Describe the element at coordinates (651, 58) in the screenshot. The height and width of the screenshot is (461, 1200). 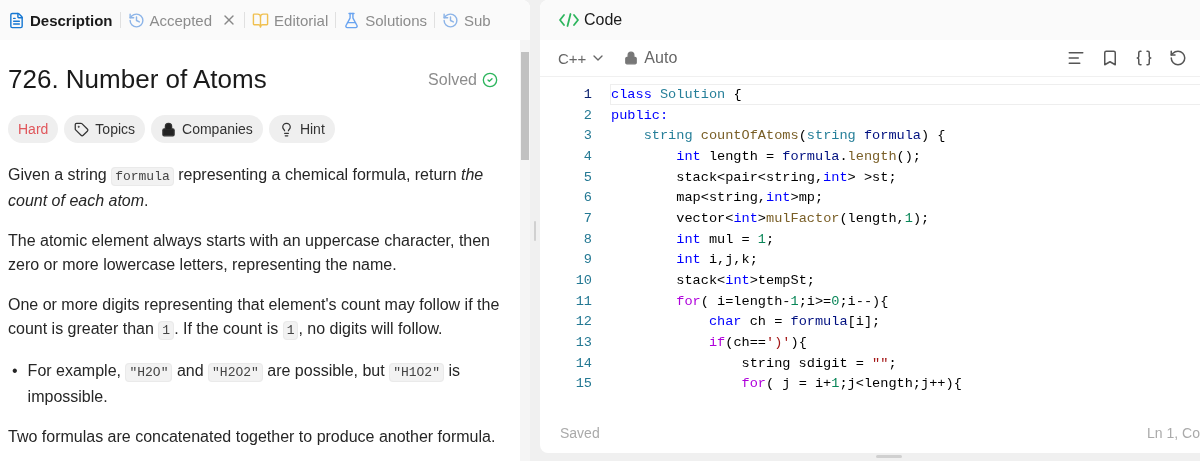
I see `mode-button: Auto` at that location.